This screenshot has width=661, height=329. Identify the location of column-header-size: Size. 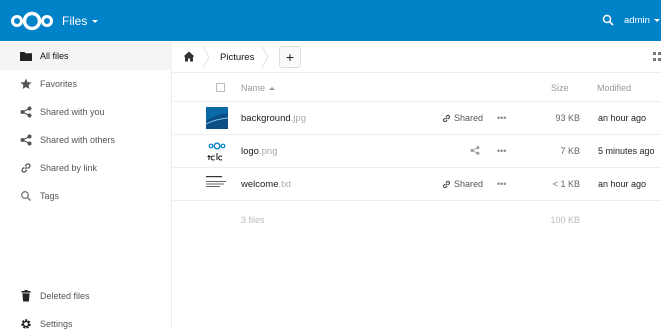
(560, 88).